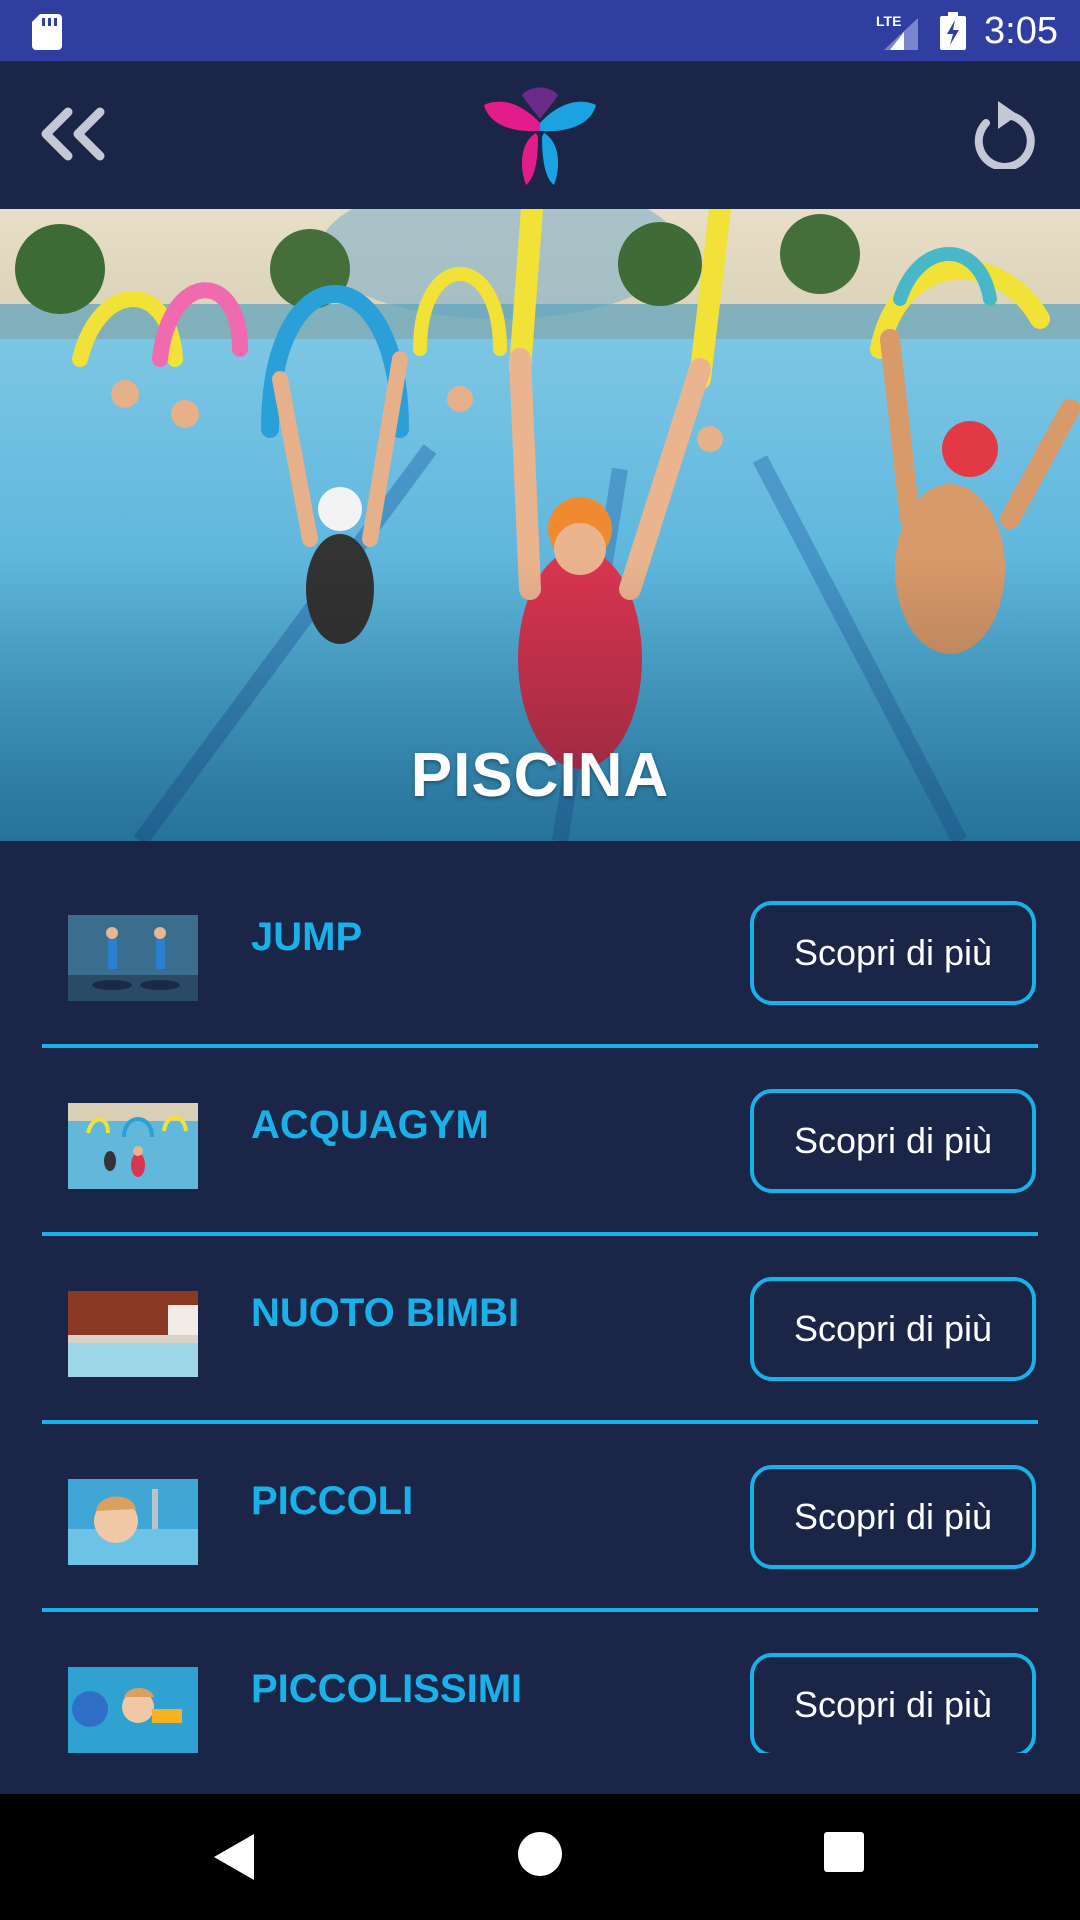 The height and width of the screenshot is (1920, 1080). Describe the element at coordinates (385, 1313) in the screenshot. I see `list-item-title: NUOTO BIMBI` at that location.